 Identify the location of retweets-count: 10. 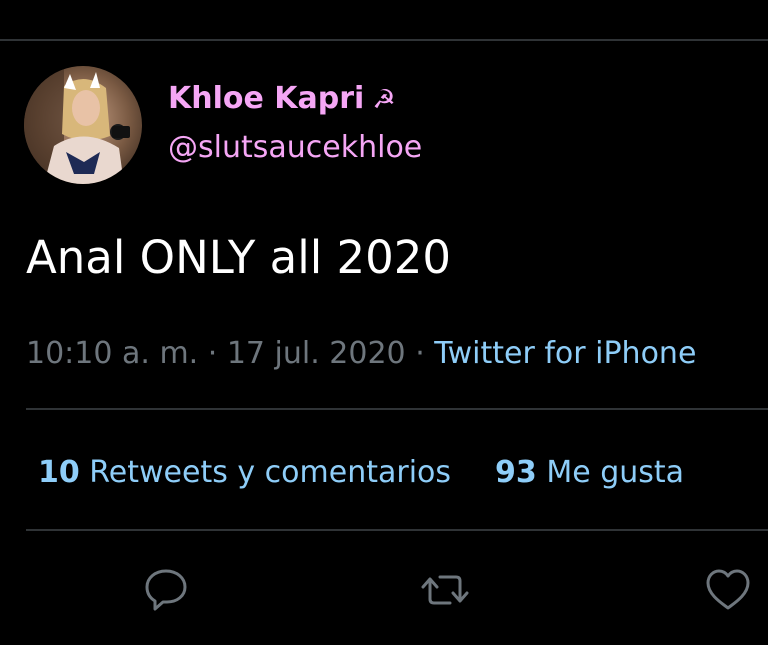
(59, 472).